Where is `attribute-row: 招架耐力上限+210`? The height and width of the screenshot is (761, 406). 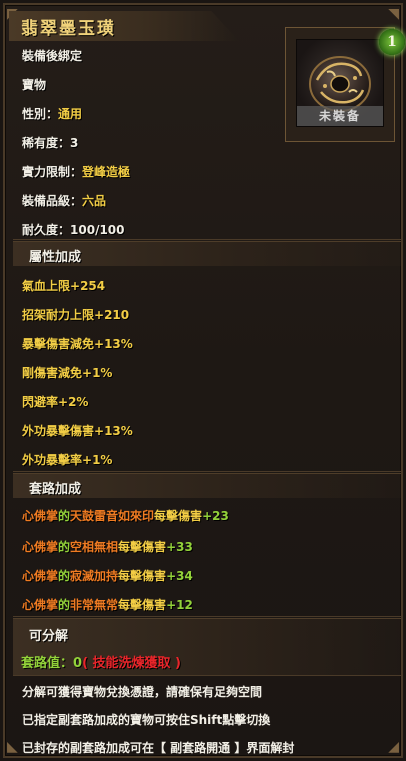 attribute-row: 招架耐力上限+210 is located at coordinates (76, 315).